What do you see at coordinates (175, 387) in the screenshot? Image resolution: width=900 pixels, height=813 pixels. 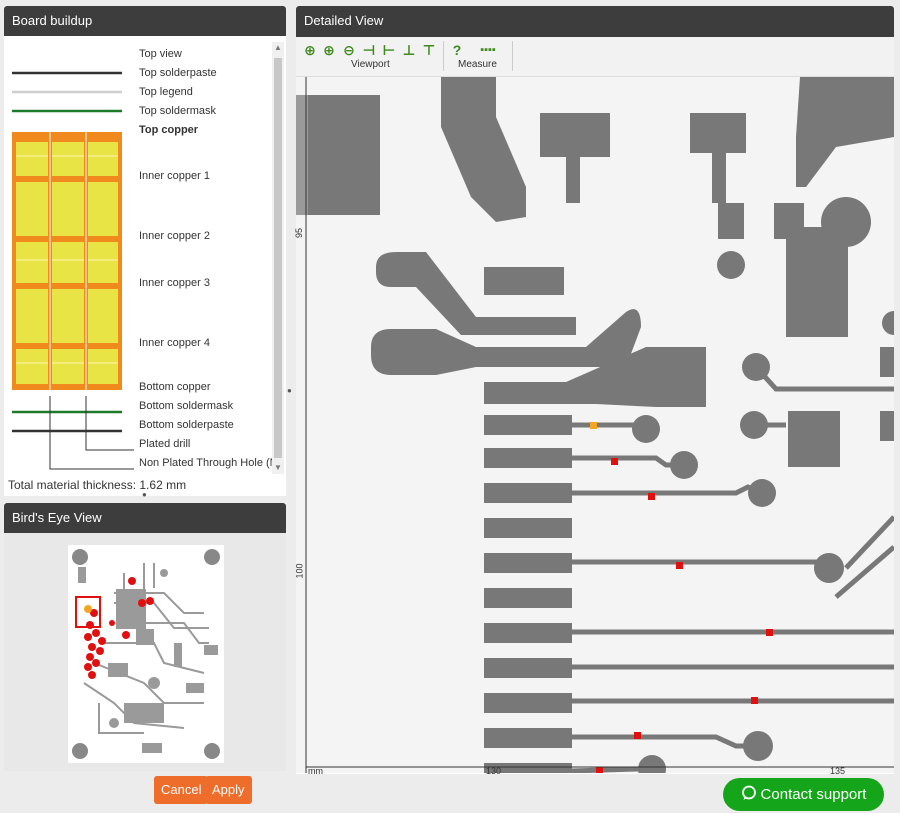 I see `layer-label-bottom-copper: Bottom copper` at bounding box center [175, 387].